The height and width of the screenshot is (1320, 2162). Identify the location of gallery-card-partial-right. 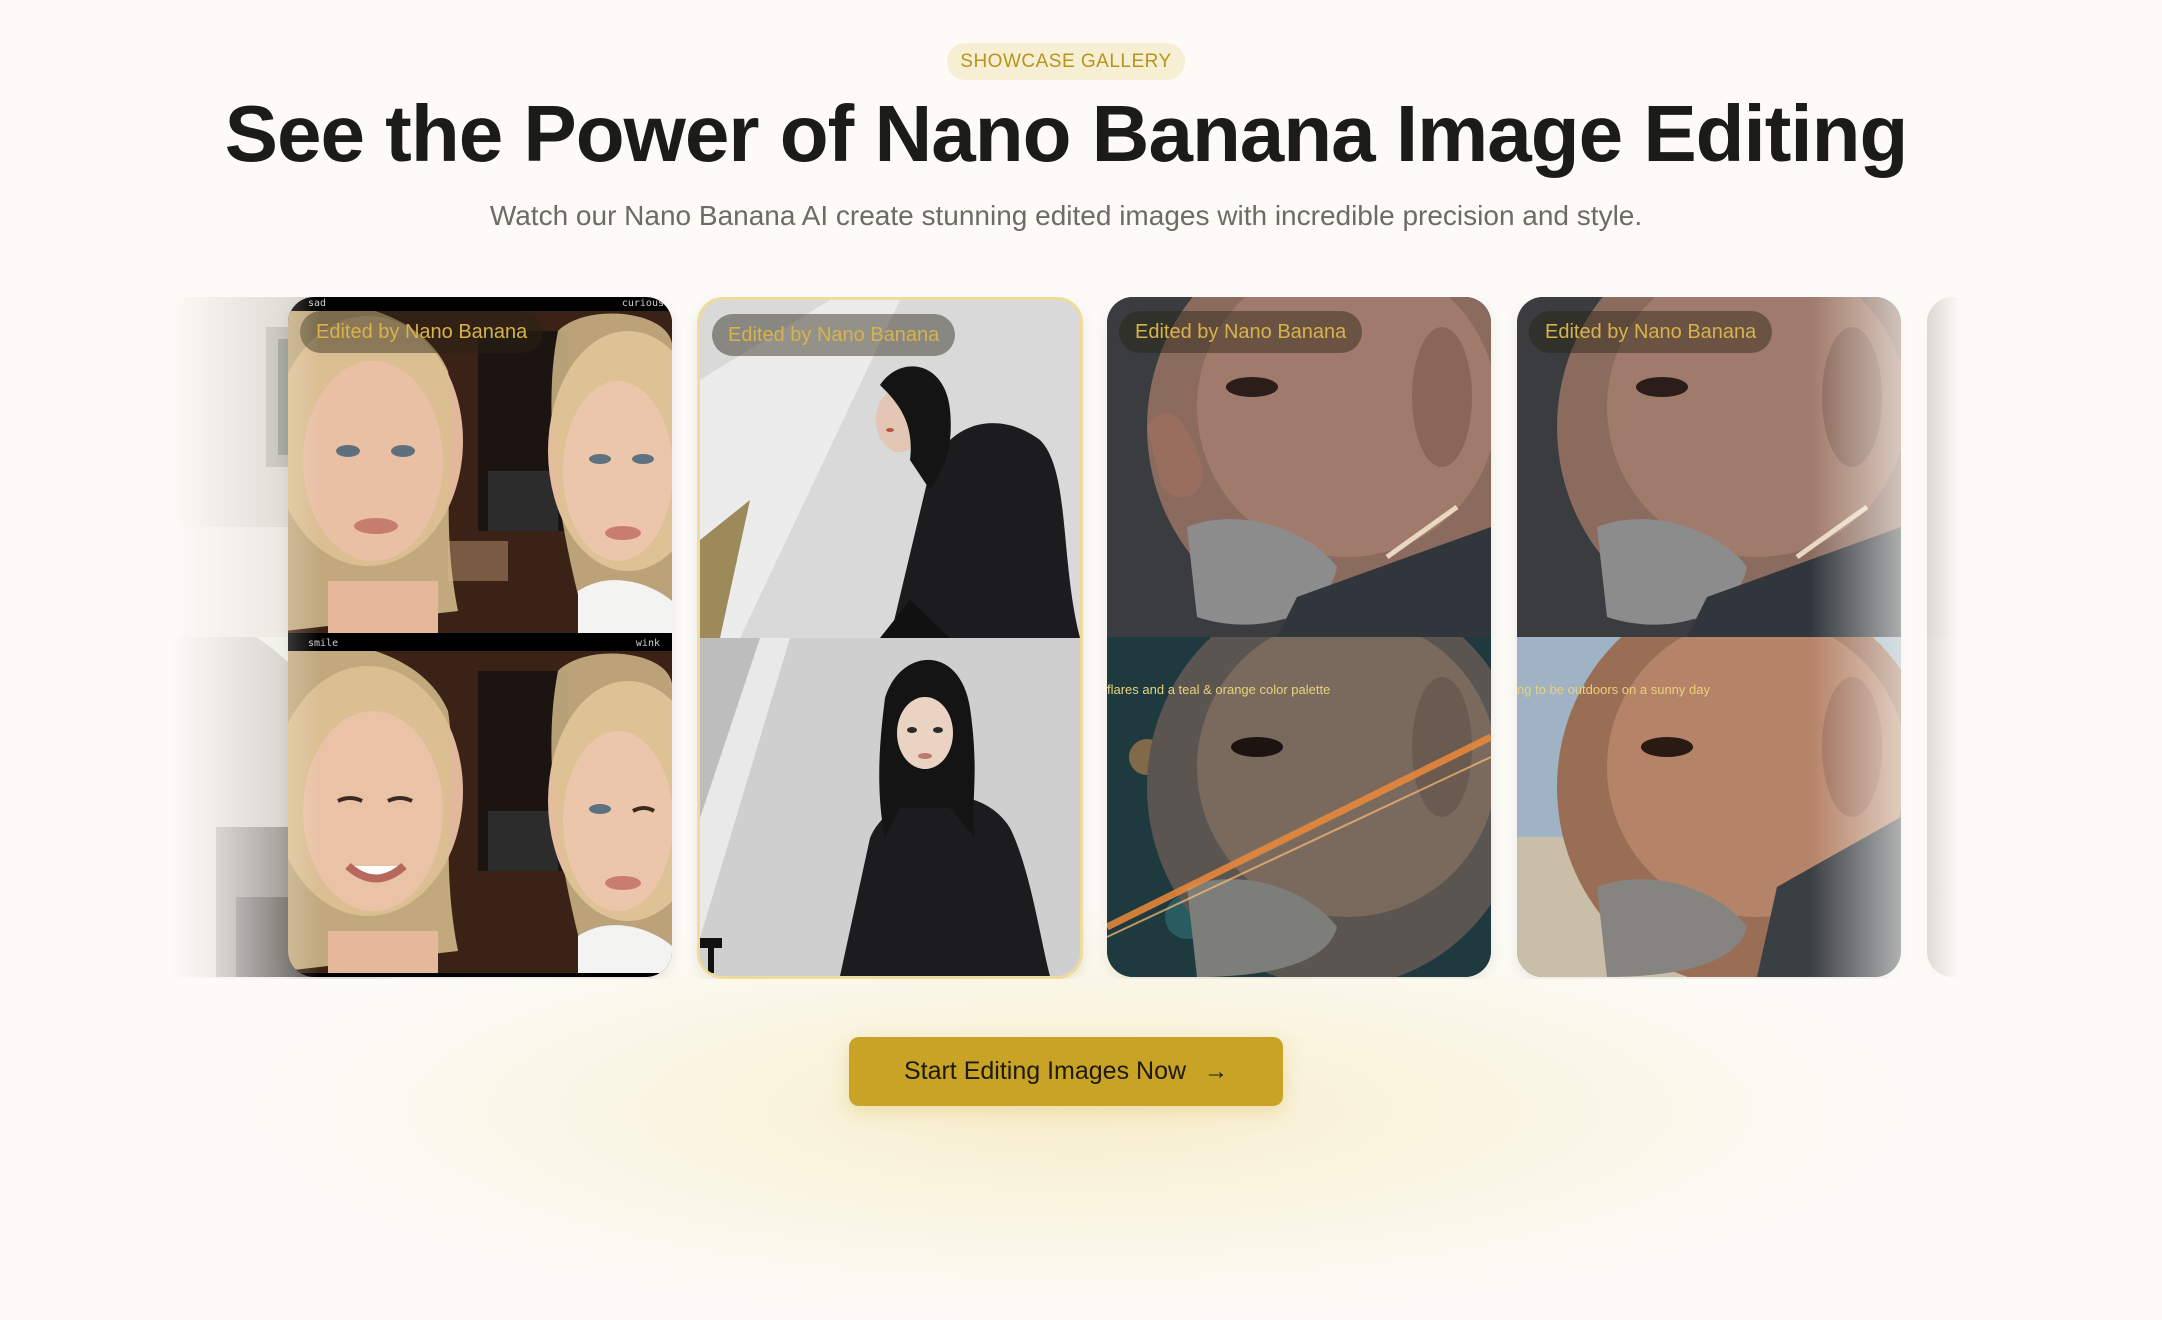
(1943, 637).